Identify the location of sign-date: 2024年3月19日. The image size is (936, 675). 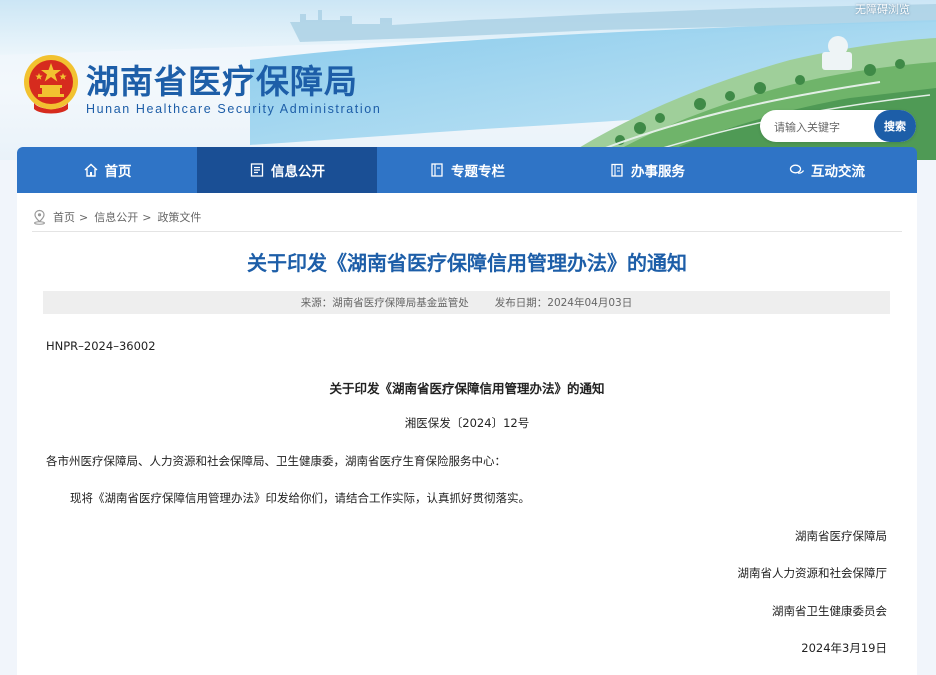
(844, 648).